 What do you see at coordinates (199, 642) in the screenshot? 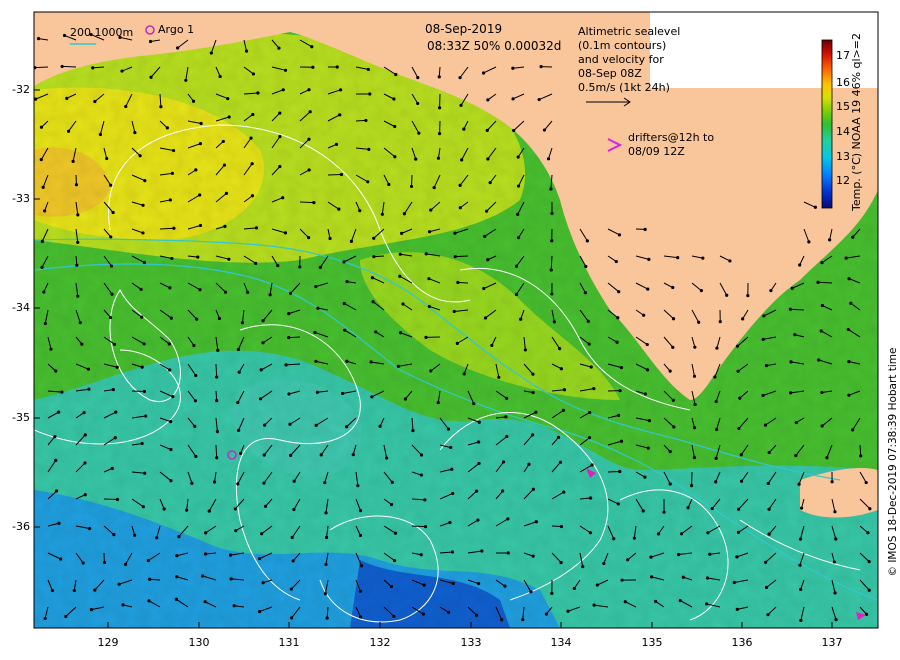
I see `x-tick-label: 130` at bounding box center [199, 642].